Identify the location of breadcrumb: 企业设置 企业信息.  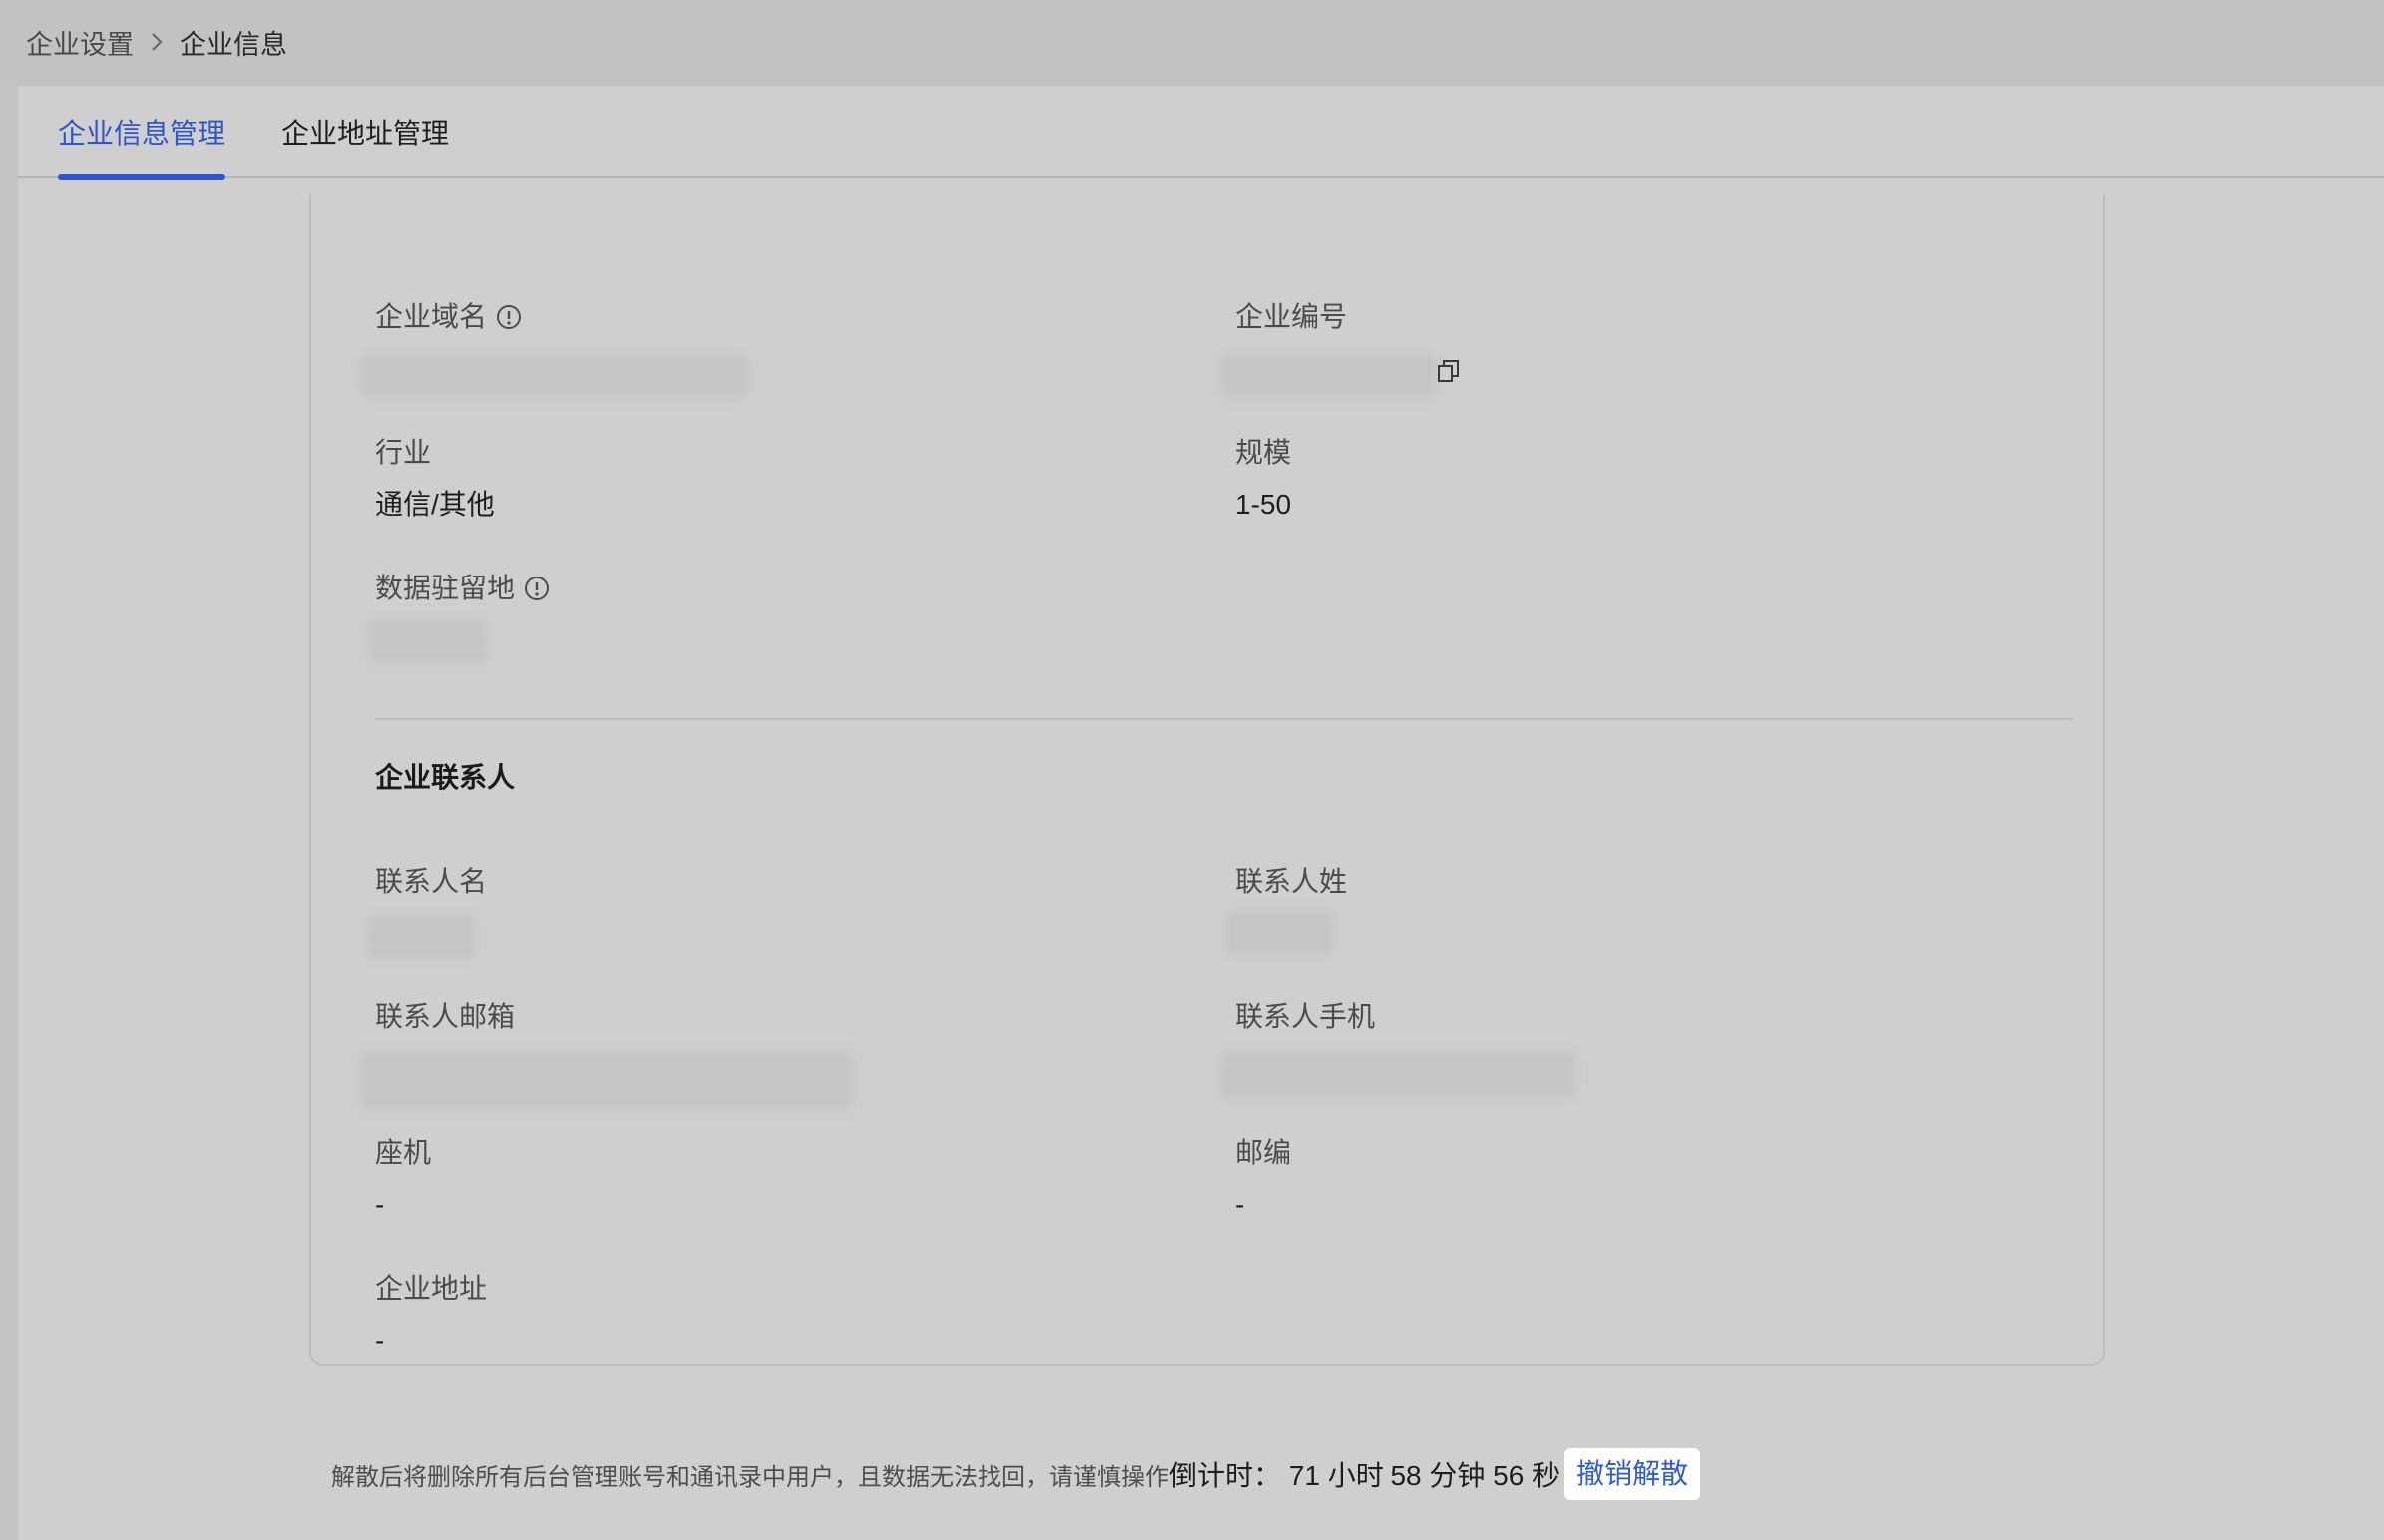
(156, 42).